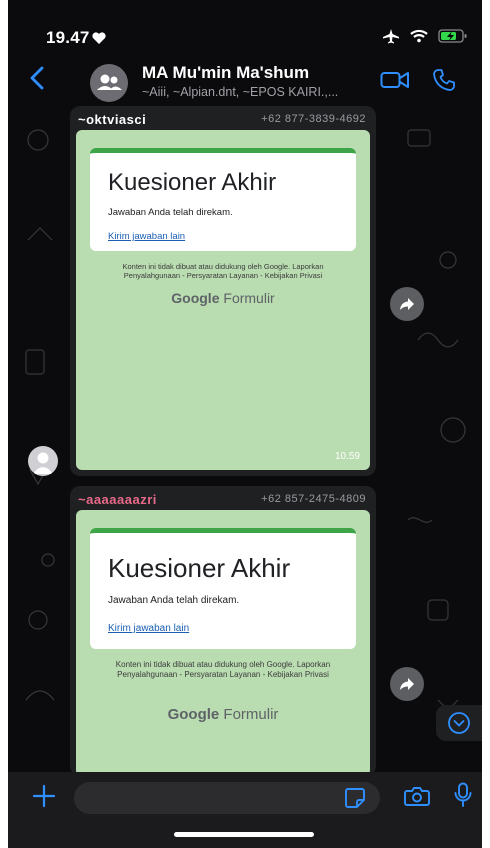 Image resolution: width=490 pixels, height=848 pixels. Describe the element at coordinates (391, 36) in the screenshot. I see `airplane-icon` at that location.